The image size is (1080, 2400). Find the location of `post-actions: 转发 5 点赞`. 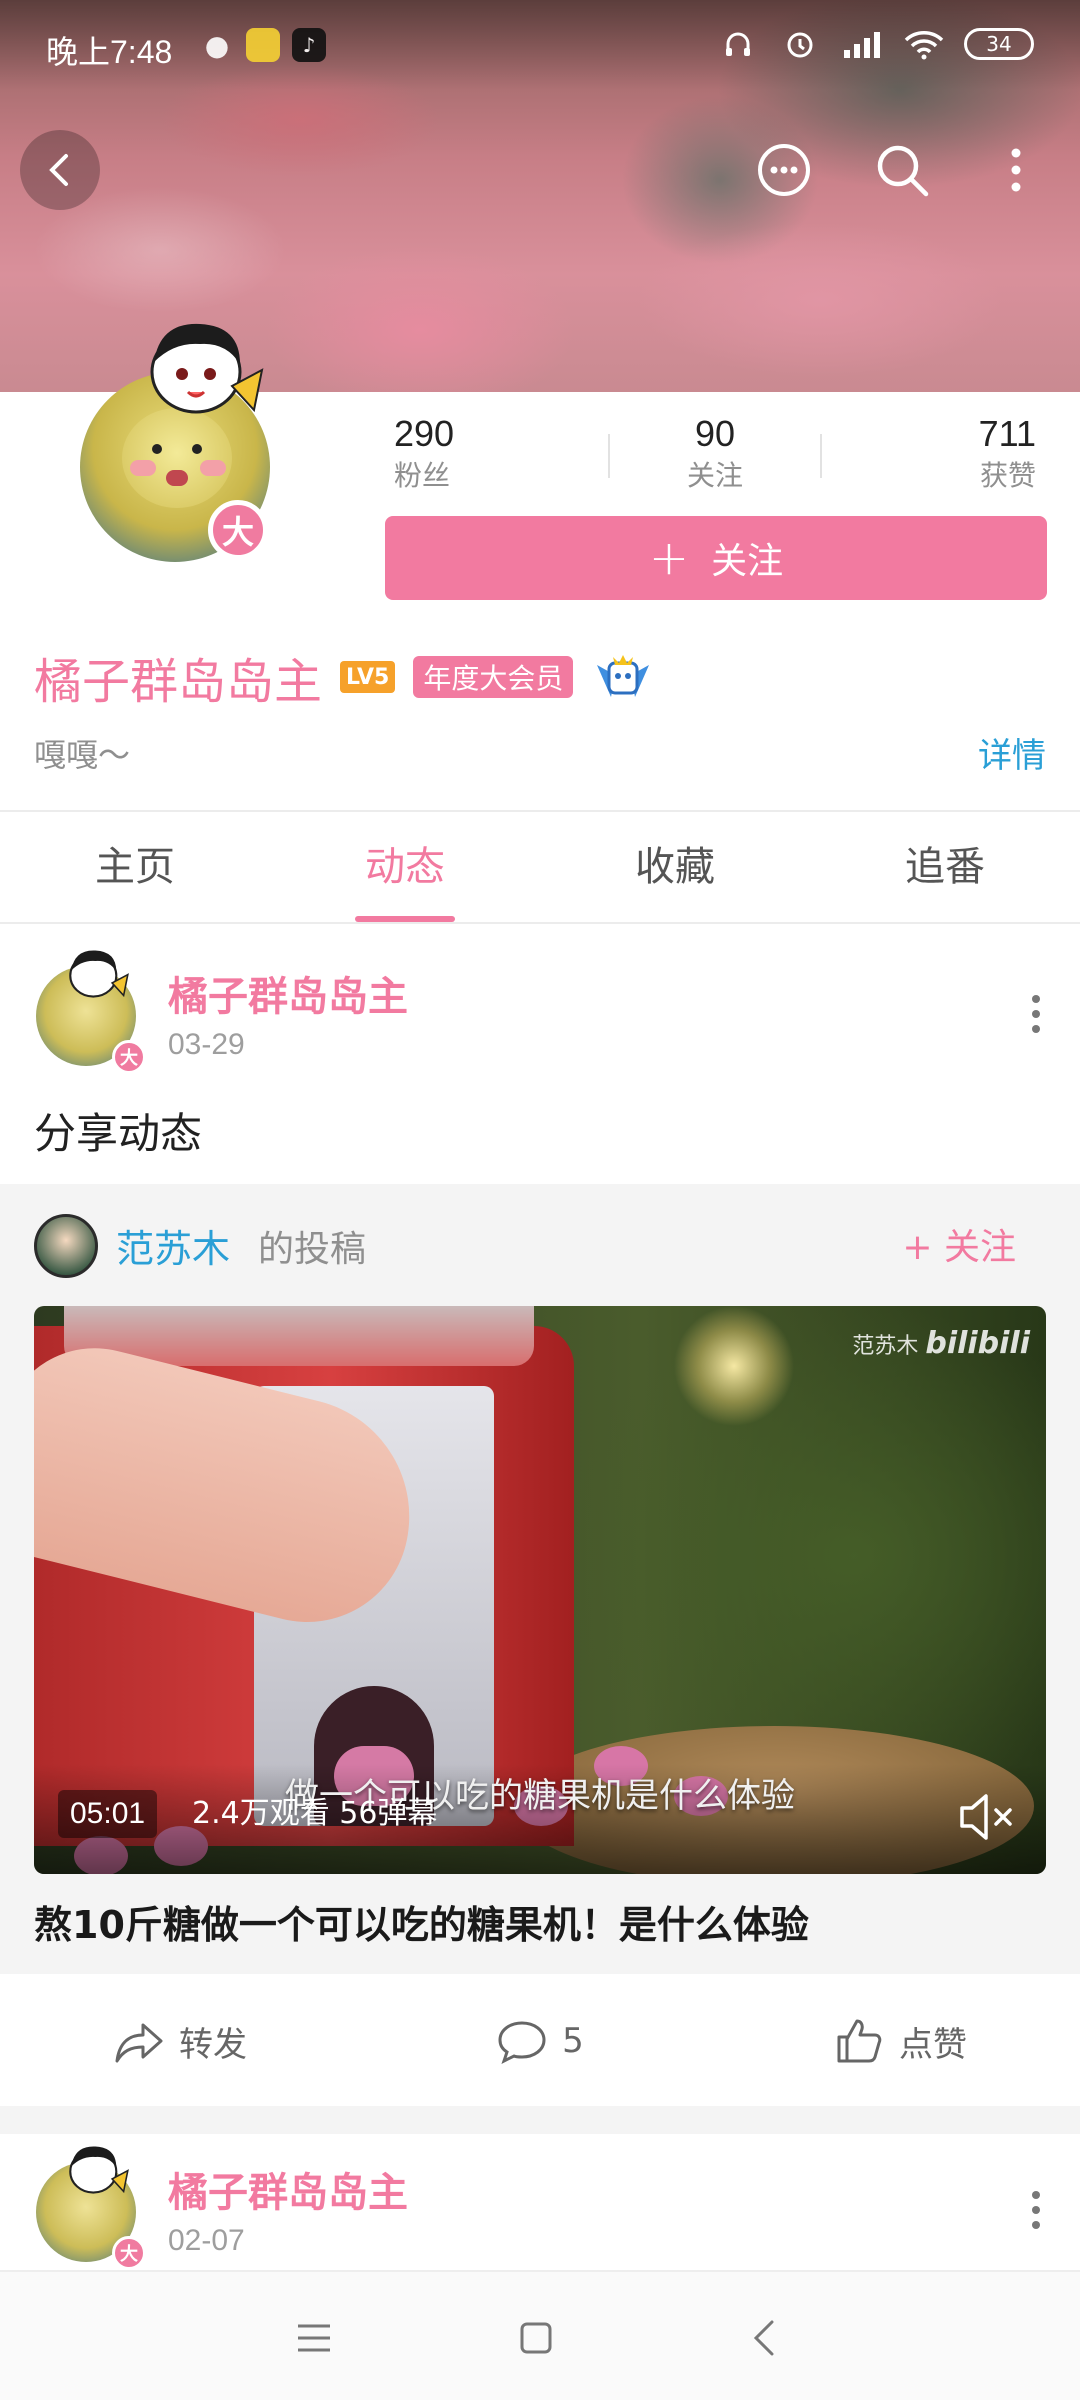

post-actions: 转发 5 点赞 is located at coordinates (540, 2041).